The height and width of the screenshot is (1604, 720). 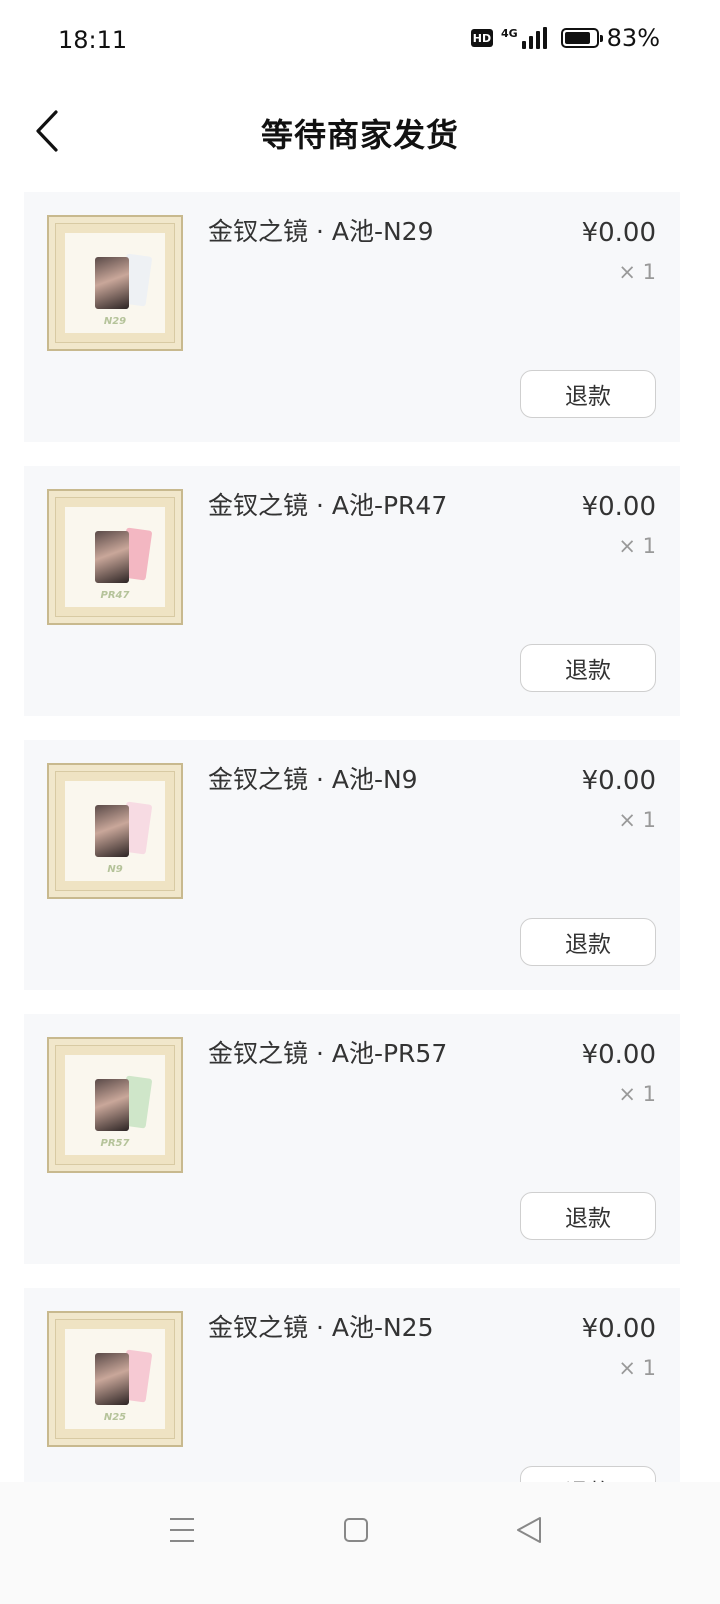 What do you see at coordinates (313, 779) in the screenshot?
I see `product-name: 金钗之镜 · A池-N9` at bounding box center [313, 779].